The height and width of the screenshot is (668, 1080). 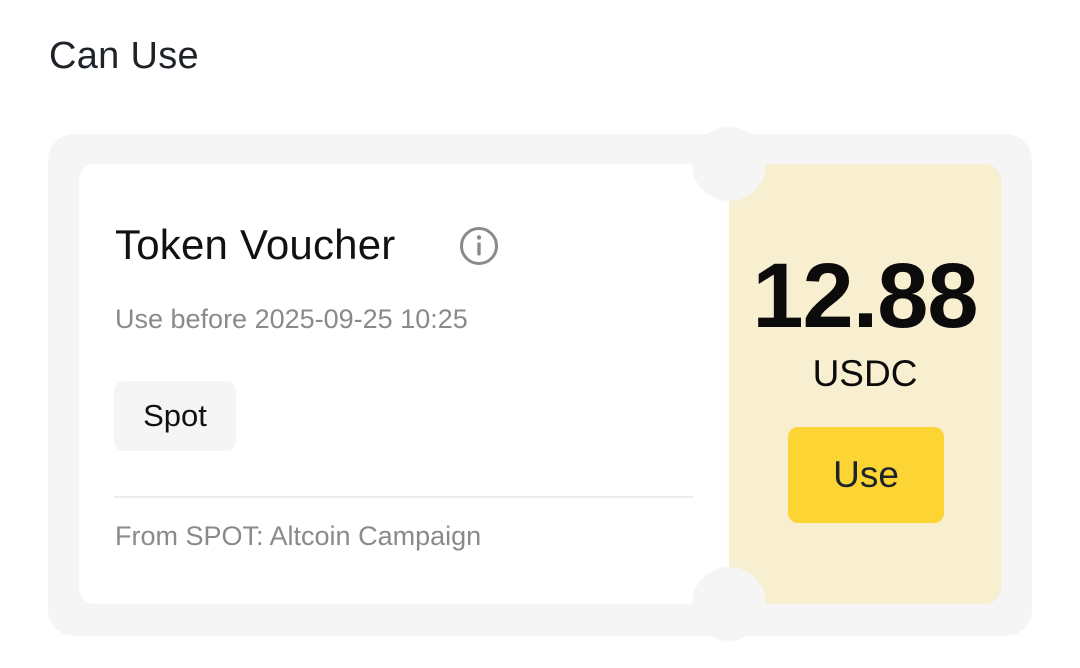 I want to click on divider, so click(x=403, y=497).